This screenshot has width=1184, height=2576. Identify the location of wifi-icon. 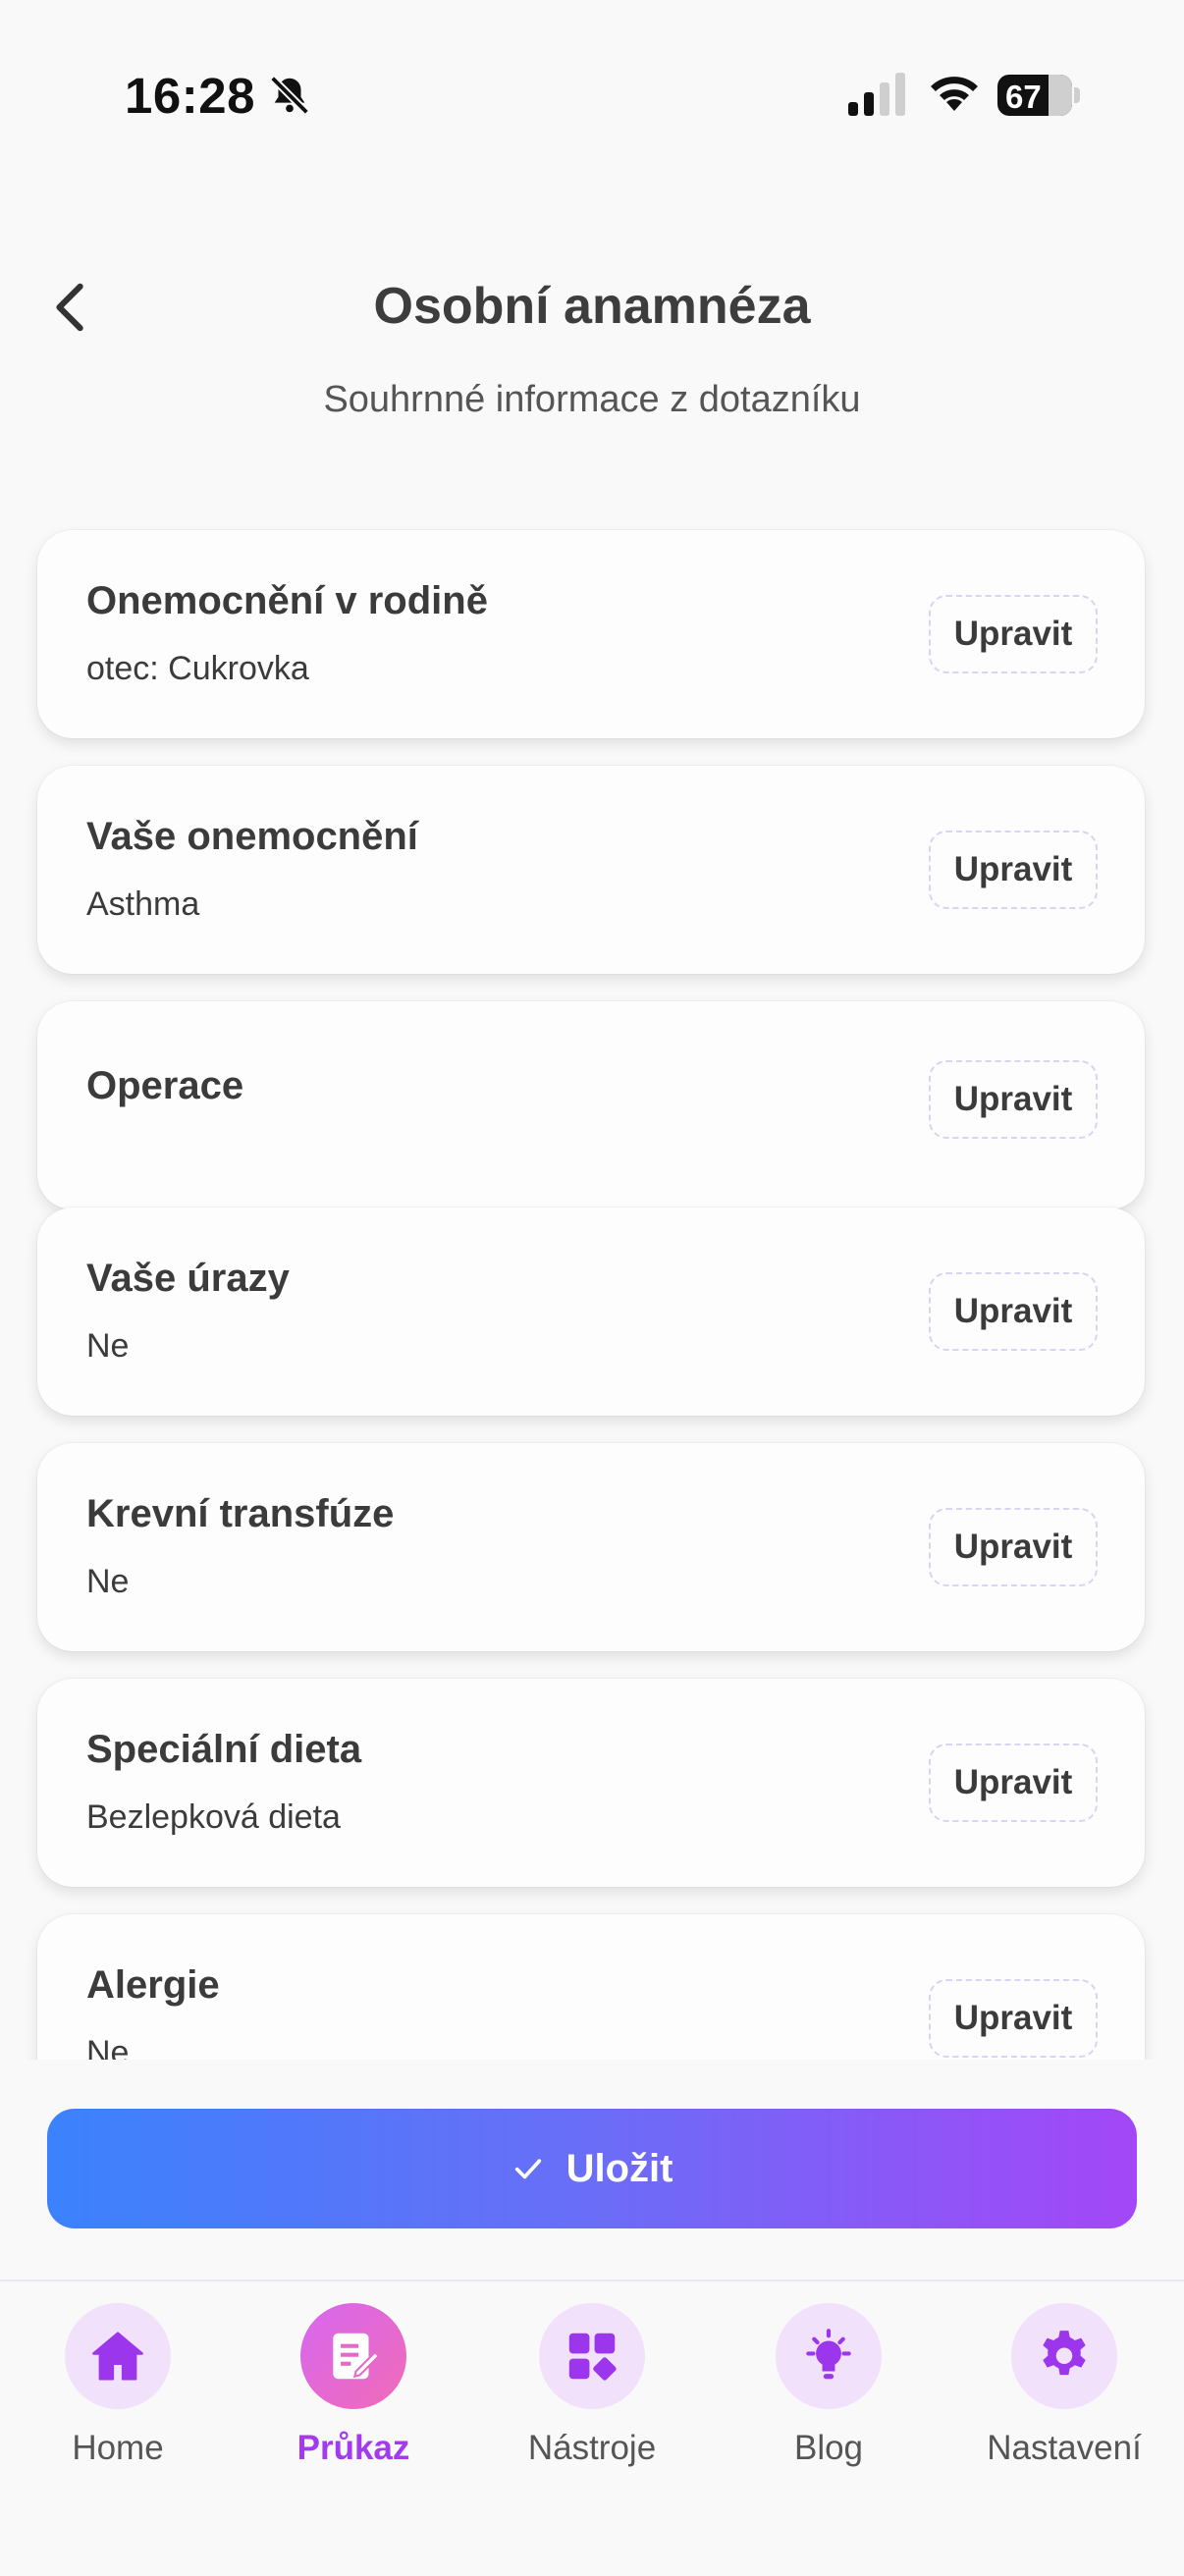
(955, 94).